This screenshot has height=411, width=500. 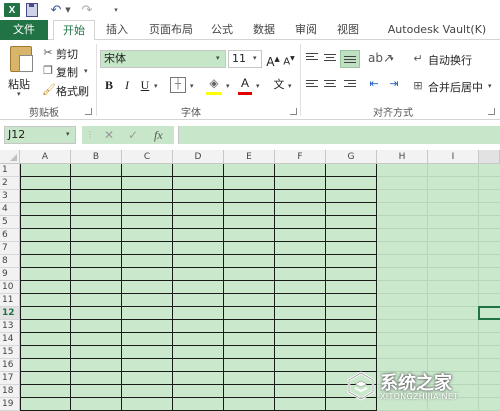 What do you see at coordinates (455, 87) in the screenshot?
I see `merge-center-button: 合并后居中` at bounding box center [455, 87].